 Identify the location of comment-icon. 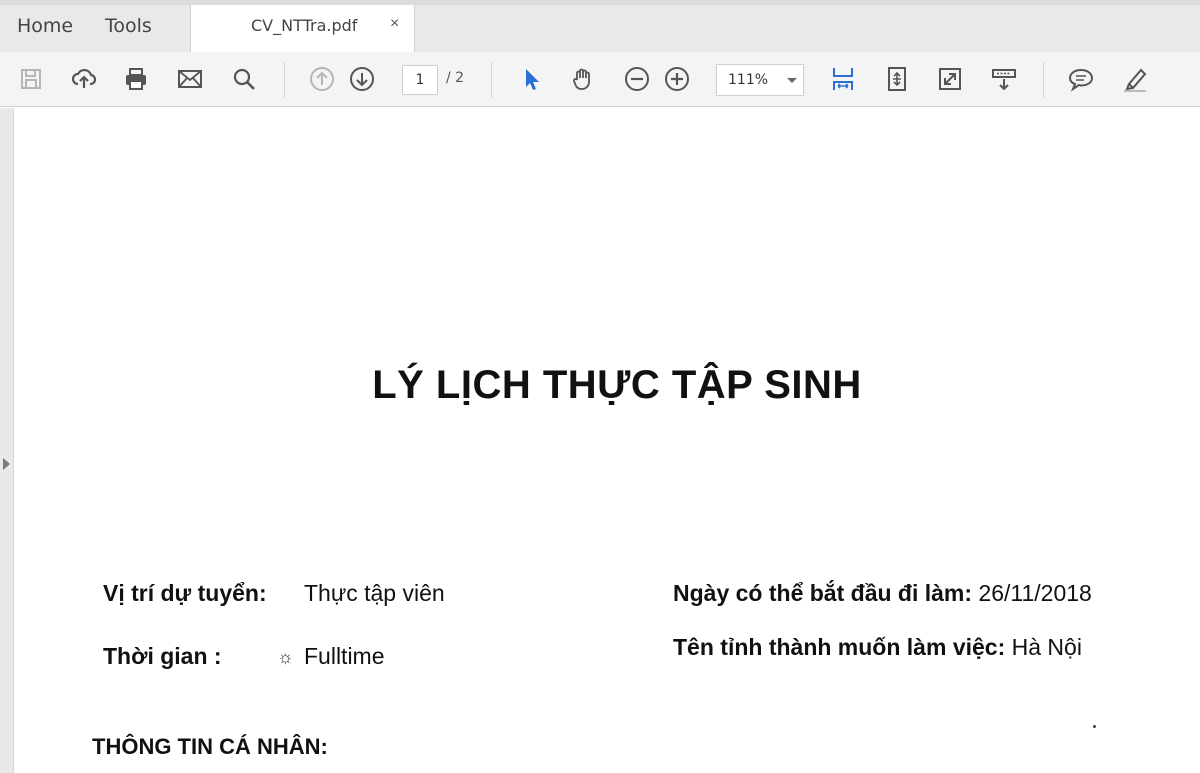
(1081, 79).